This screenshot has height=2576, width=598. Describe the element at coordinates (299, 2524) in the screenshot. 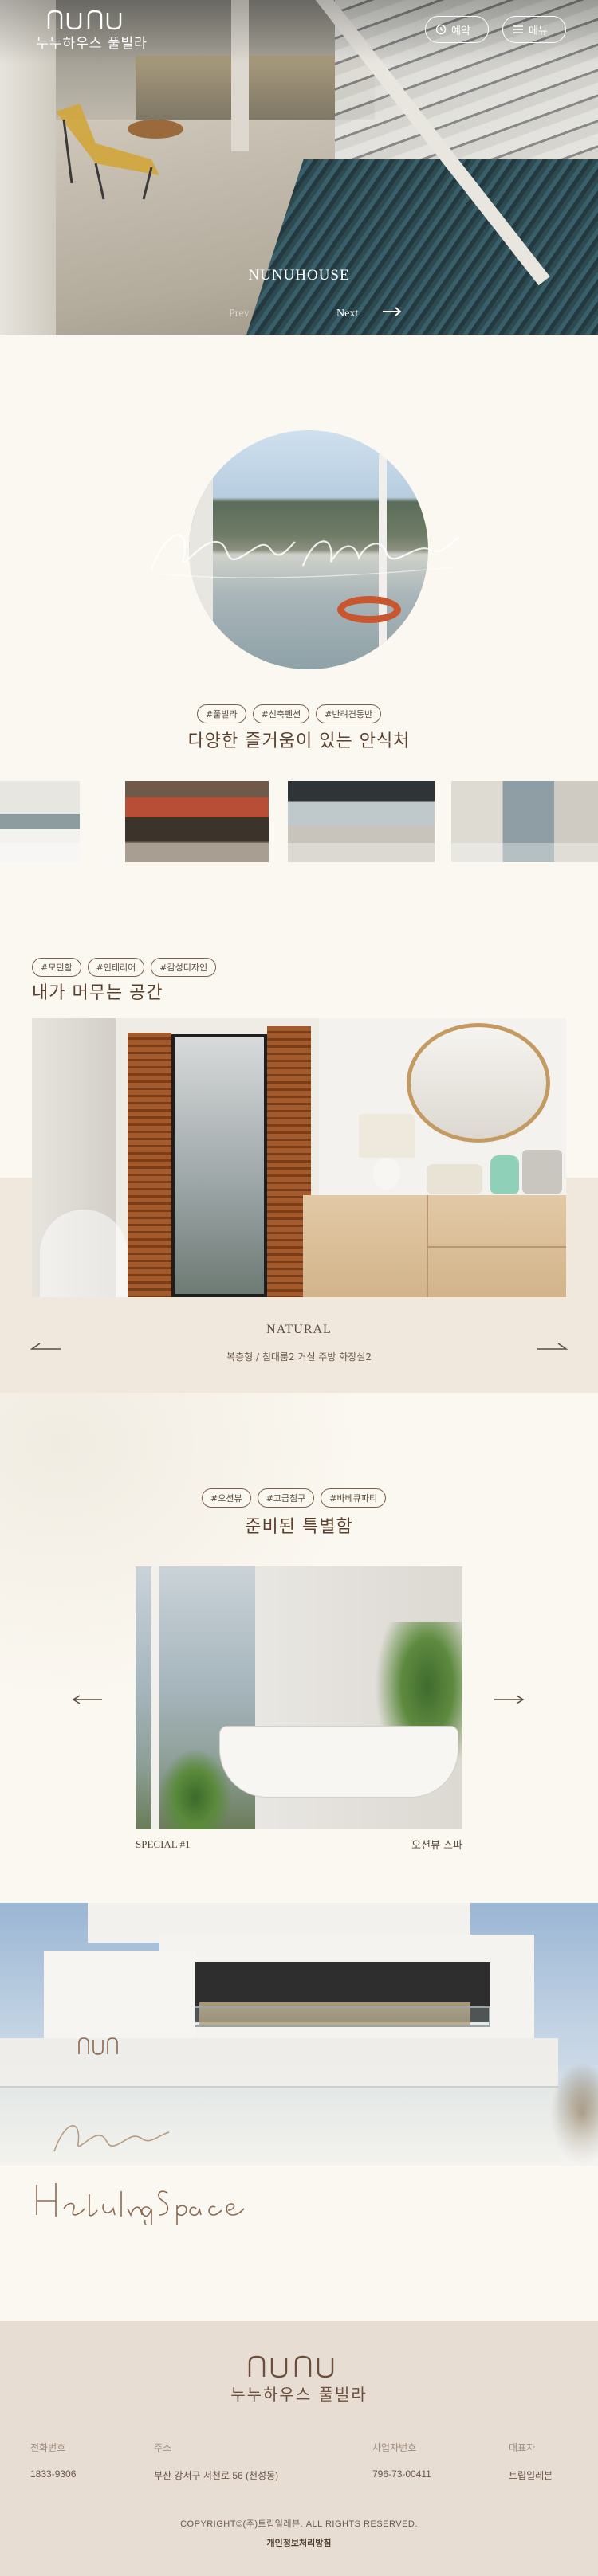

I see `copyright-text: COPYRIGHT©(주)트립일레븐. ALL RIGHTS RESERVED.` at that location.